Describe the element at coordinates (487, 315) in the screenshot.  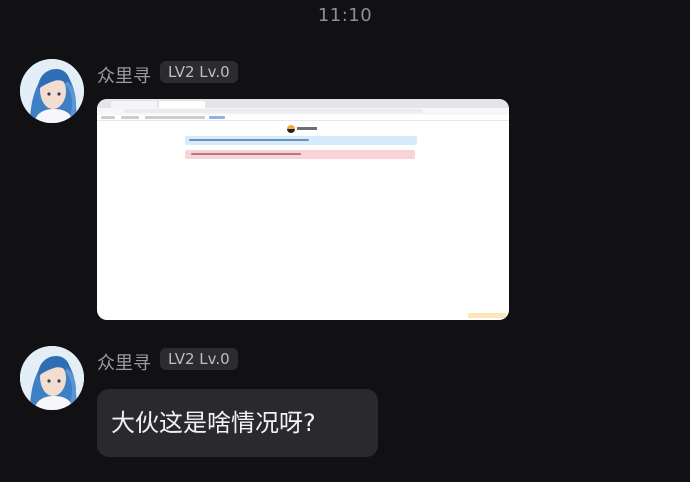
I see `footer-widget` at that location.